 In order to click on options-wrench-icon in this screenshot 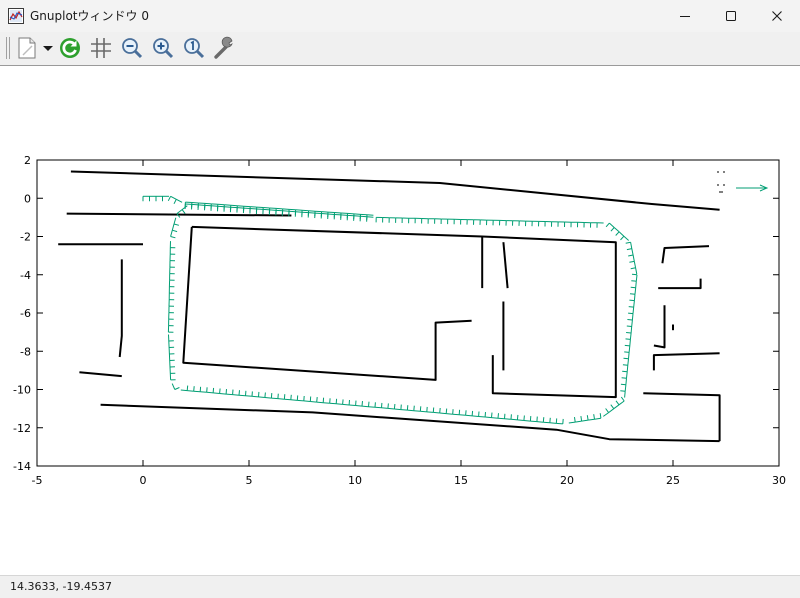, I will do `click(225, 48)`.